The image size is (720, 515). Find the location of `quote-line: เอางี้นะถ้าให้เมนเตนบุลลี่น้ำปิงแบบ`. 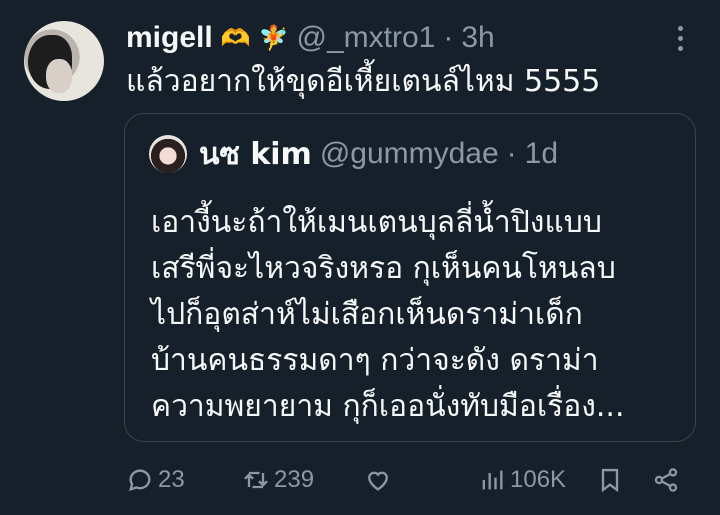

quote-line: เอางี้นะถ้าให้เมนเตนบุลลี่น้ำปิงแบบ is located at coordinates (376, 222).